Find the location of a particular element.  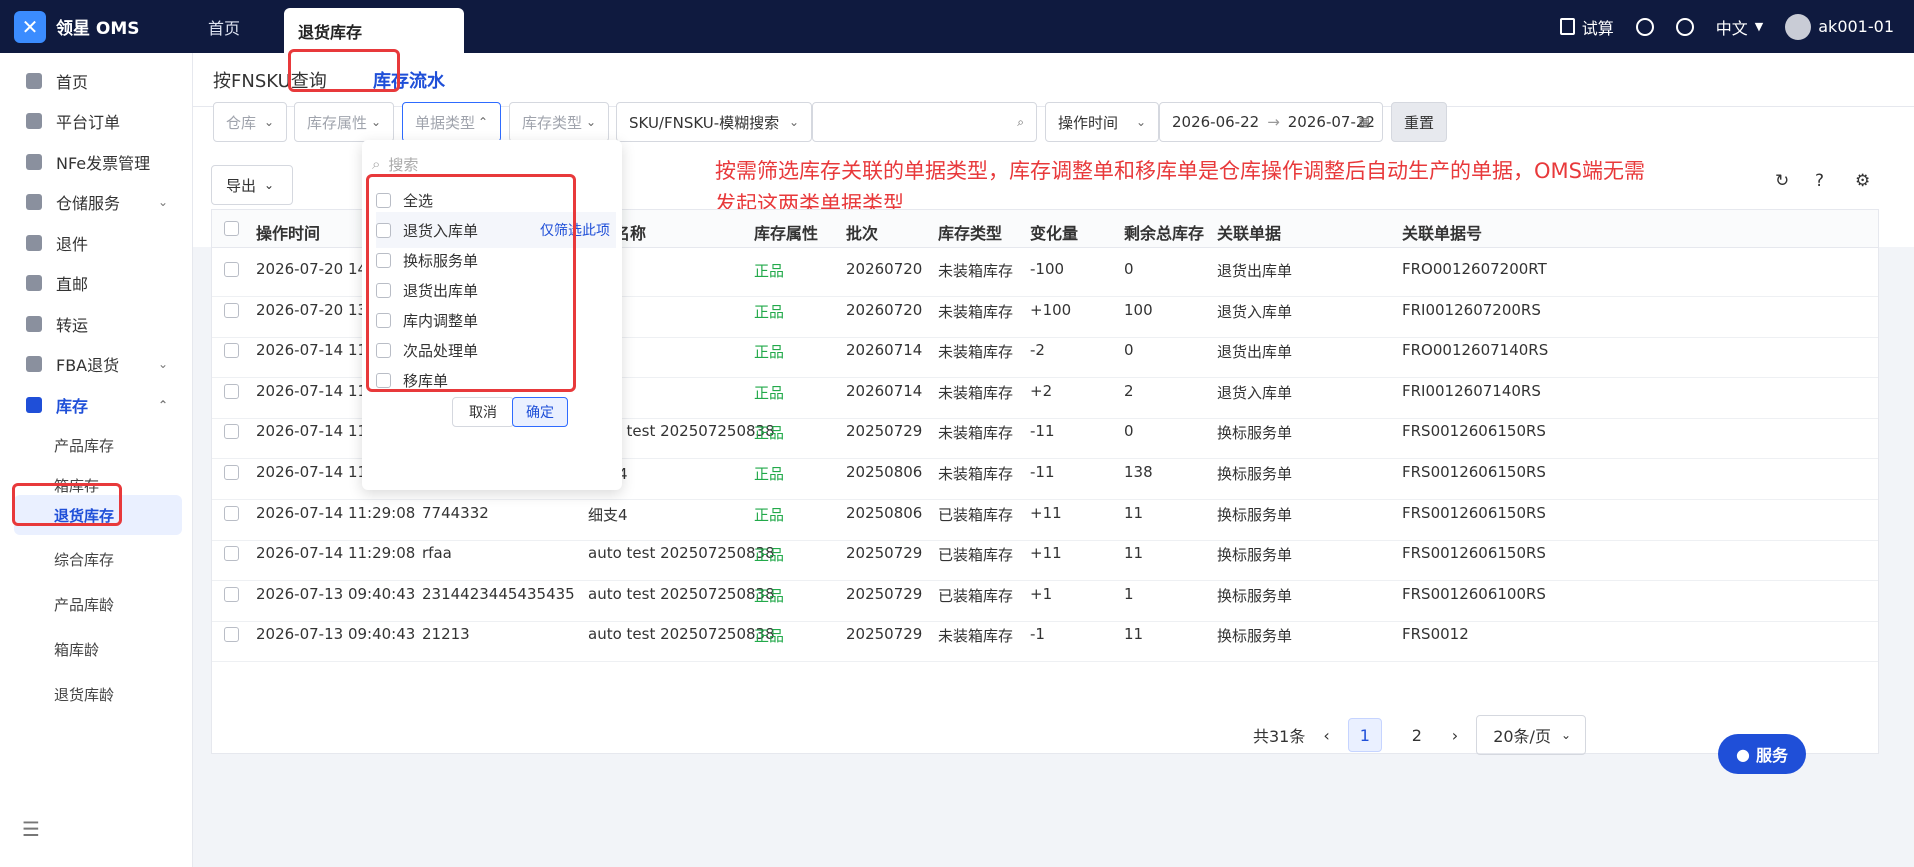

settings-icon is located at coordinates (1684, 26).